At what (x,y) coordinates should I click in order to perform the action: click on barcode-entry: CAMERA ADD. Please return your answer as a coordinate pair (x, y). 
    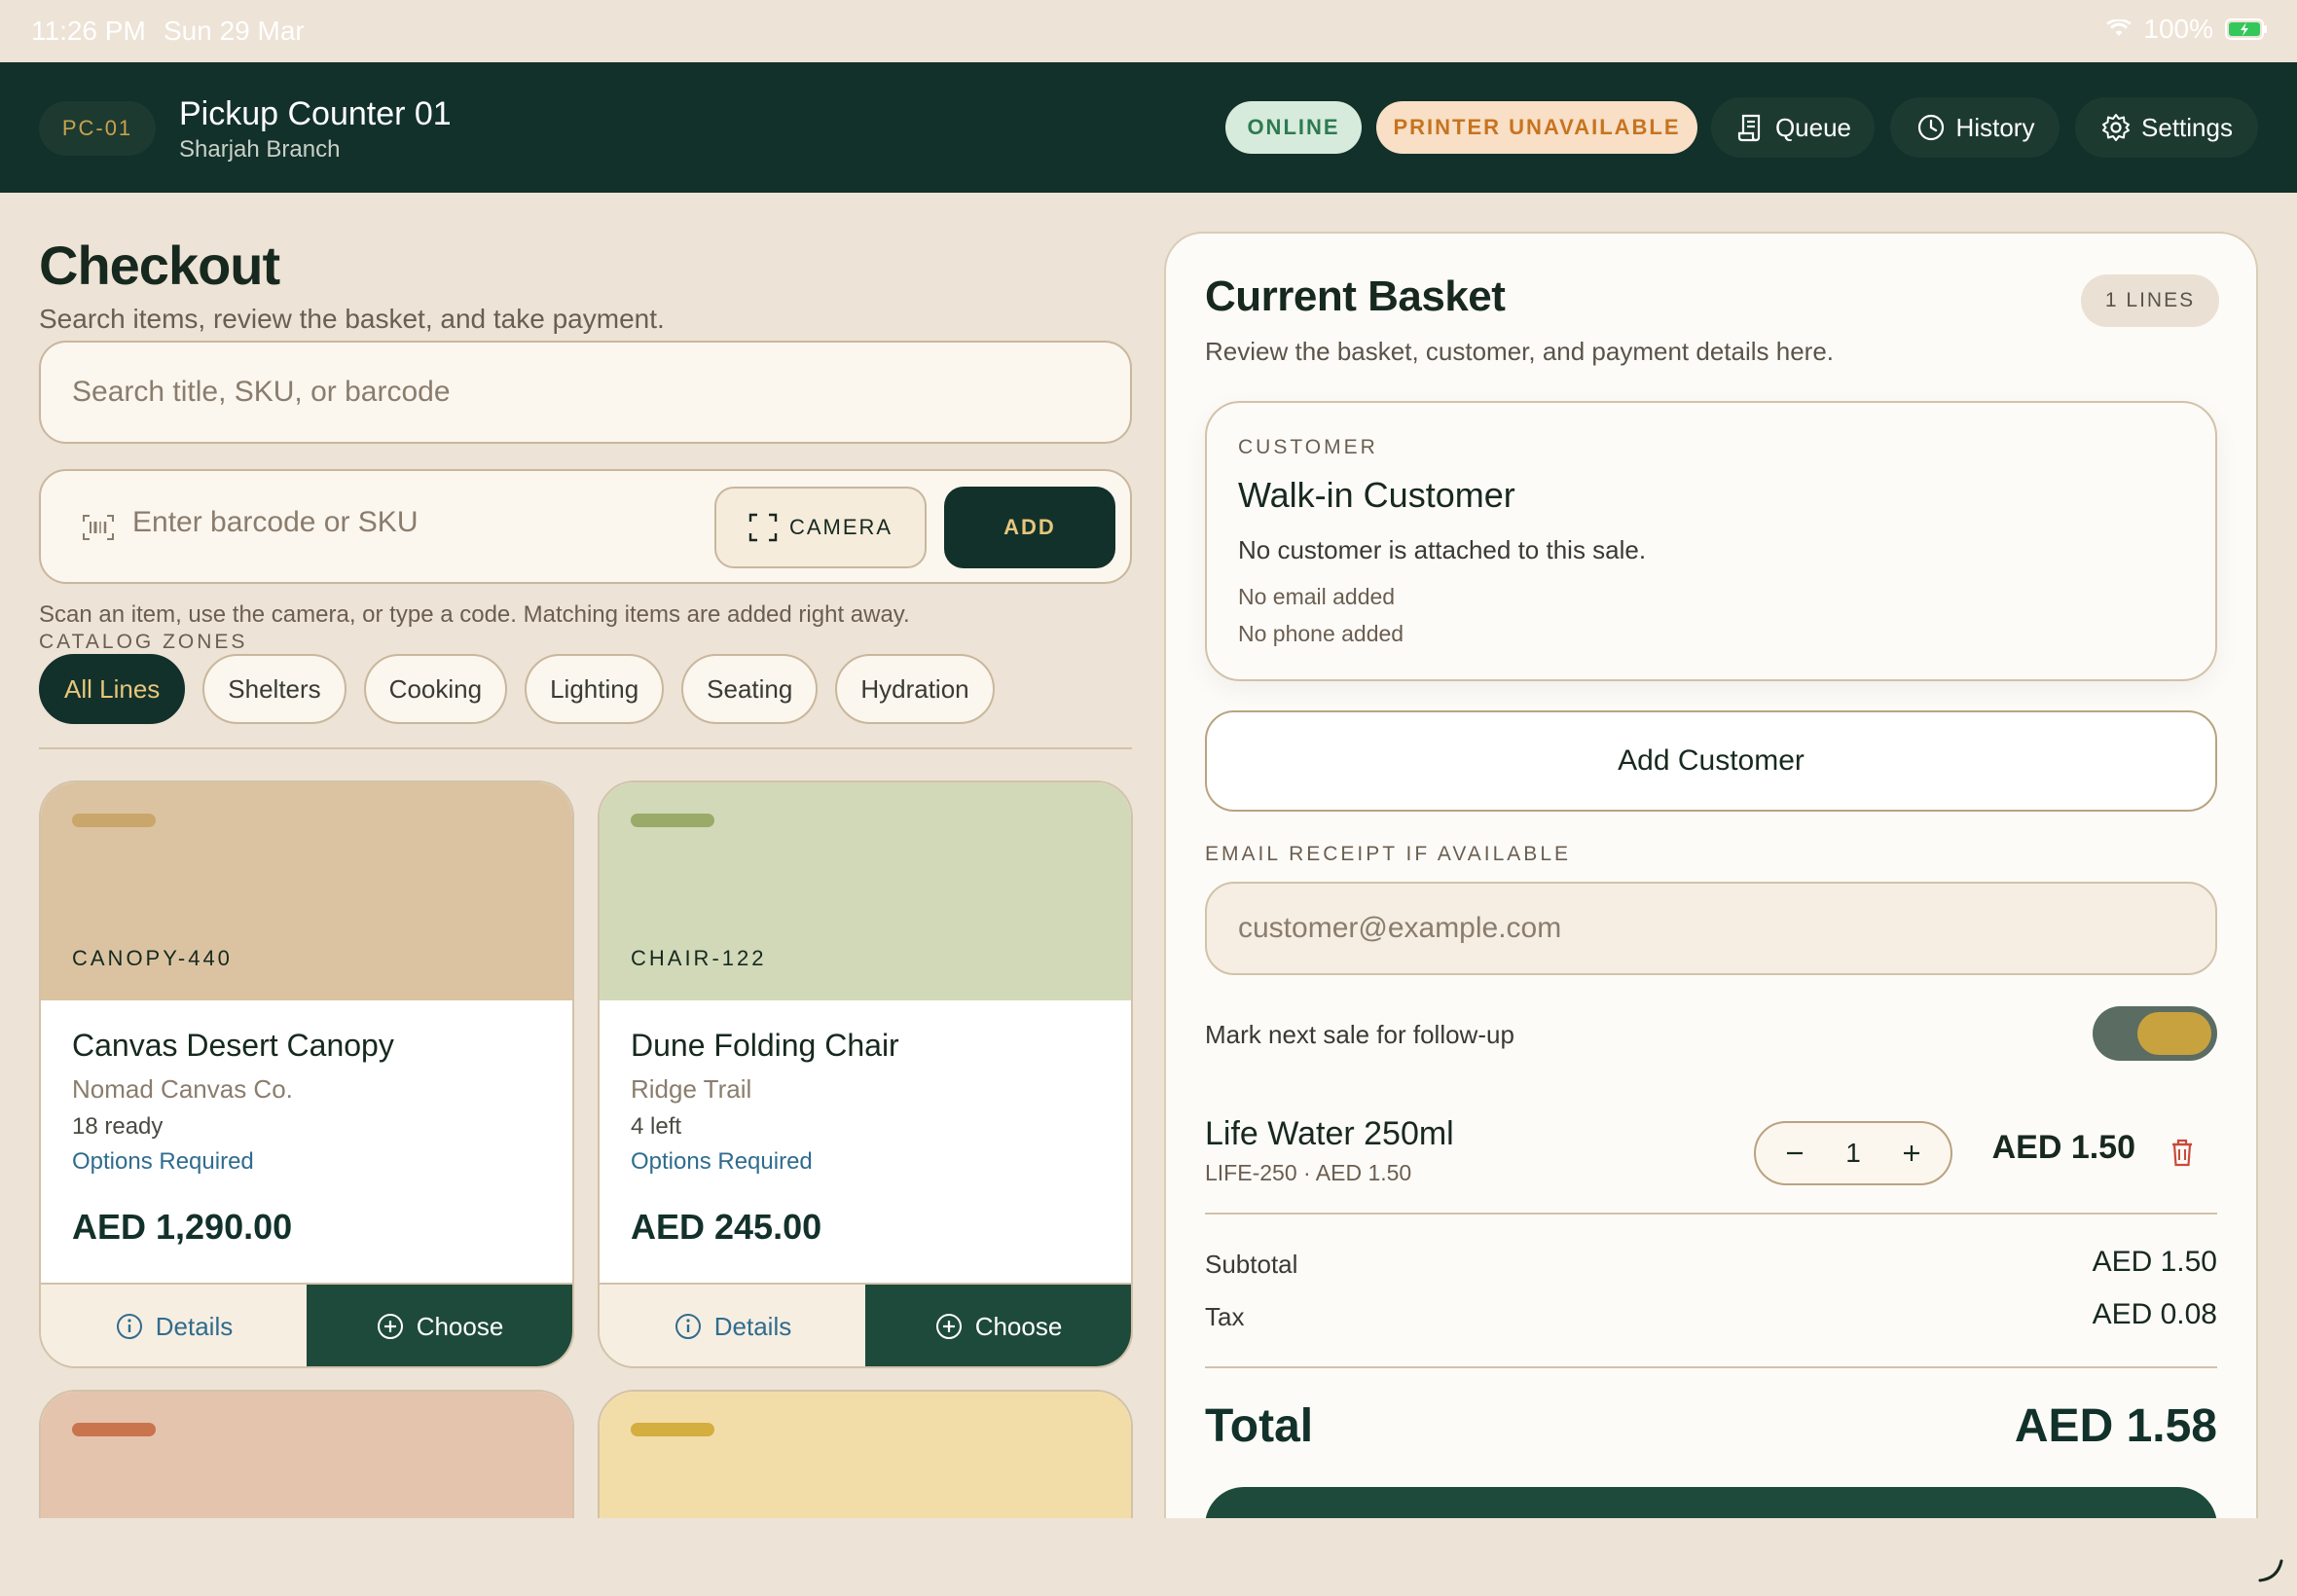
    Looking at the image, I should click on (586, 526).